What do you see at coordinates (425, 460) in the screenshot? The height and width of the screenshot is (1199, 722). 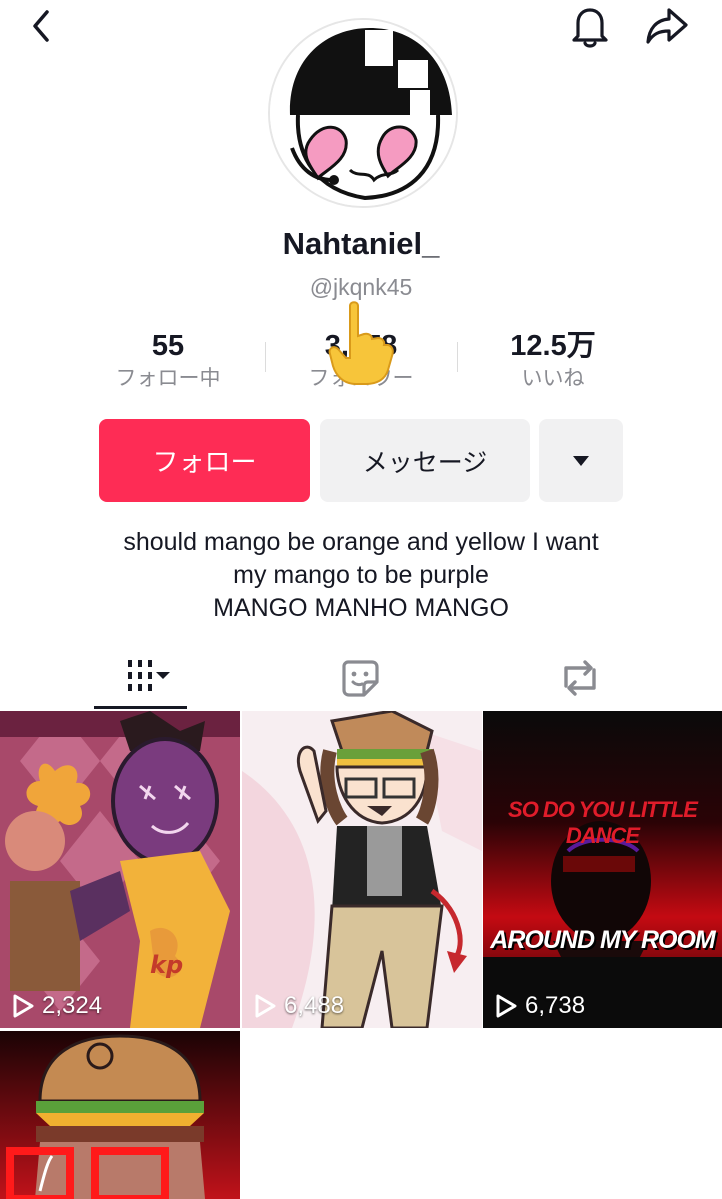 I see `message-button: メッセージ` at bounding box center [425, 460].